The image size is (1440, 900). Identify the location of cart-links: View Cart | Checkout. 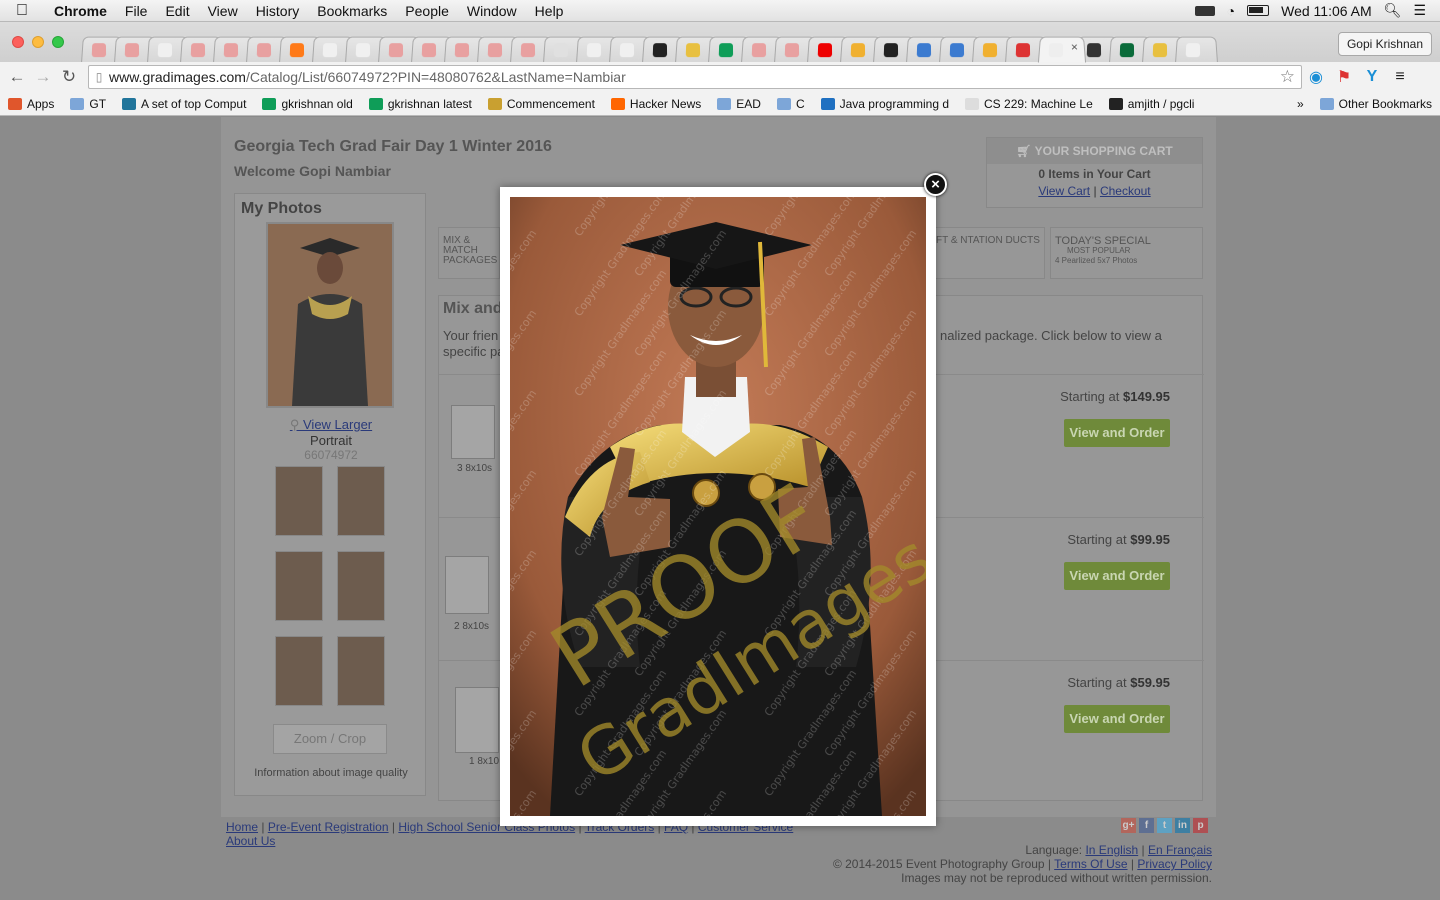
(1094, 191).